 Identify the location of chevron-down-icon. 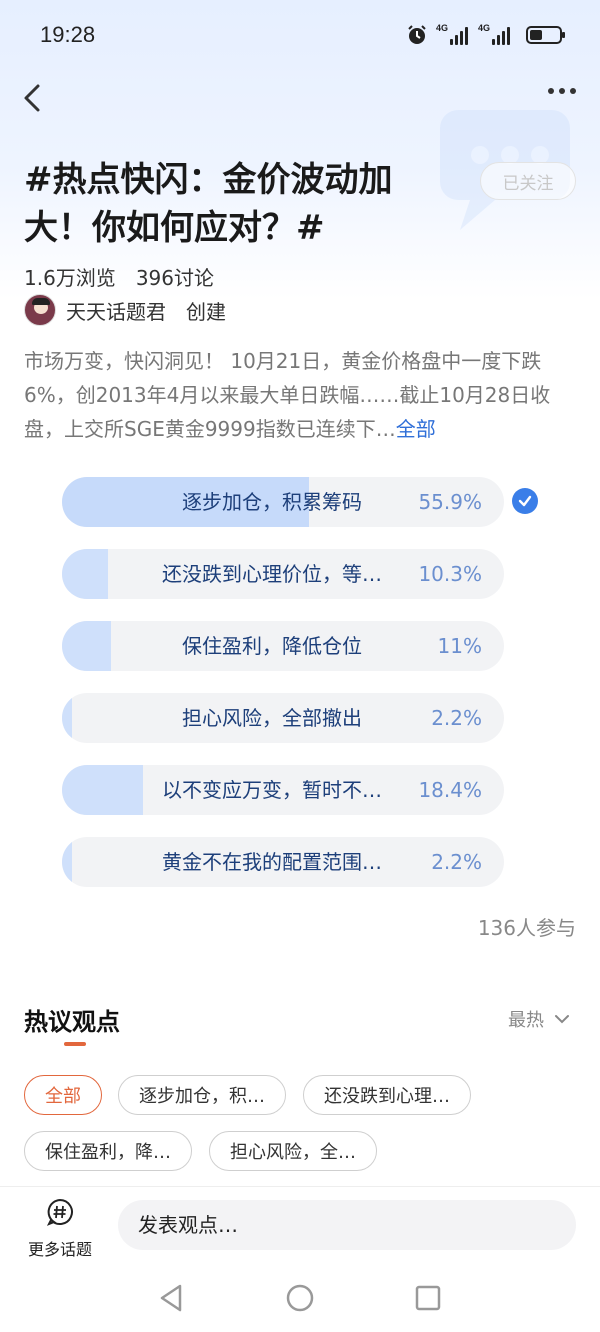
(562, 1019).